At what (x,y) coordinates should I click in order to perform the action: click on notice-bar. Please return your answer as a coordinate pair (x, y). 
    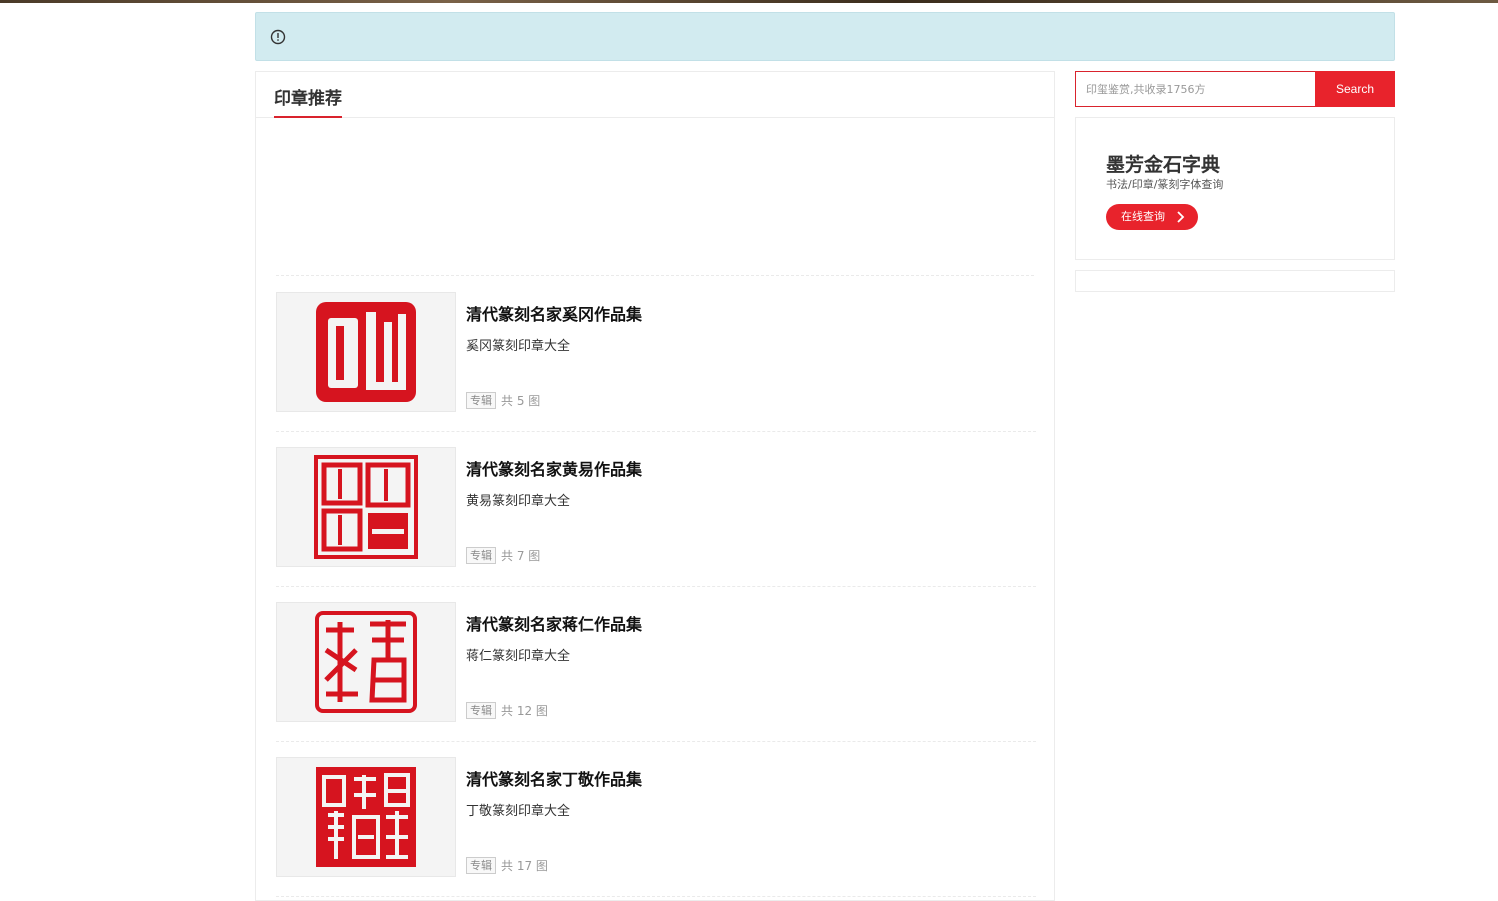
    Looking at the image, I should click on (825, 36).